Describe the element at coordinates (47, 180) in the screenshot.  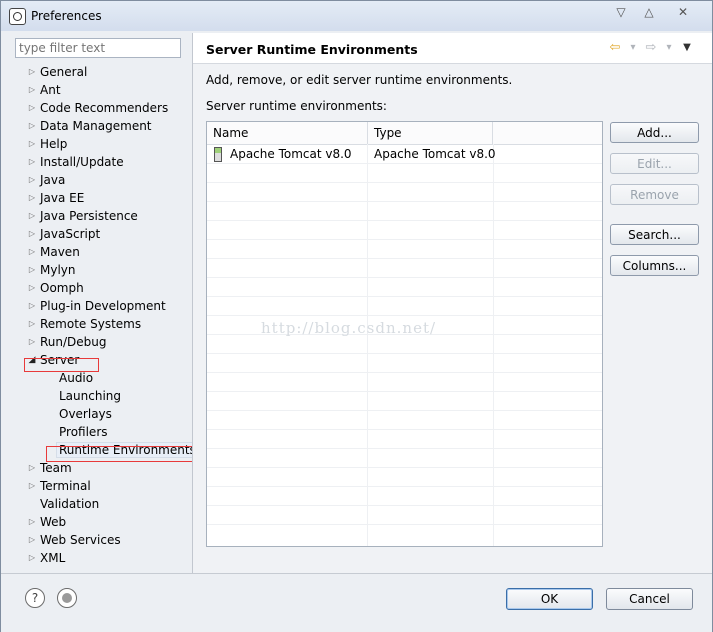
I see `tree-item-java: ▷ Java` at that location.